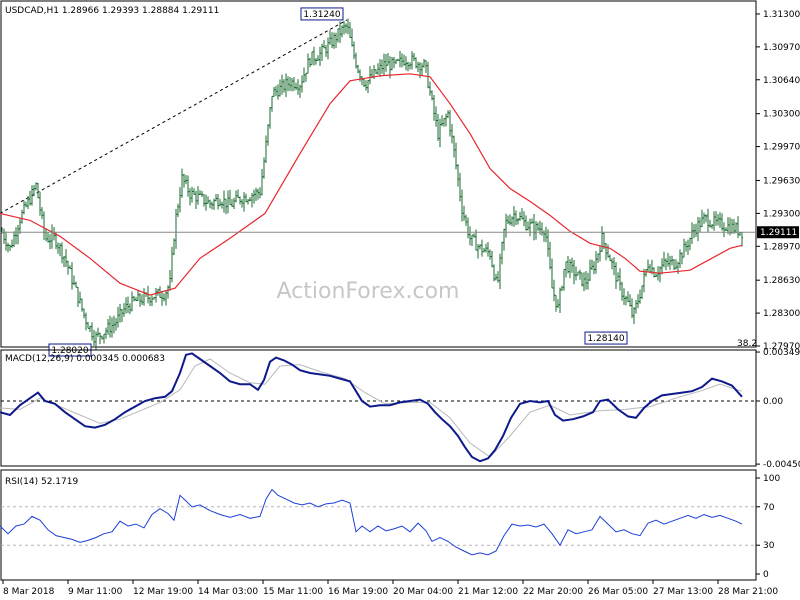 The width and height of the screenshot is (800, 600). What do you see at coordinates (95, 592) in the screenshot?
I see `time-tick-label: 9 Mar 11:00` at bounding box center [95, 592].